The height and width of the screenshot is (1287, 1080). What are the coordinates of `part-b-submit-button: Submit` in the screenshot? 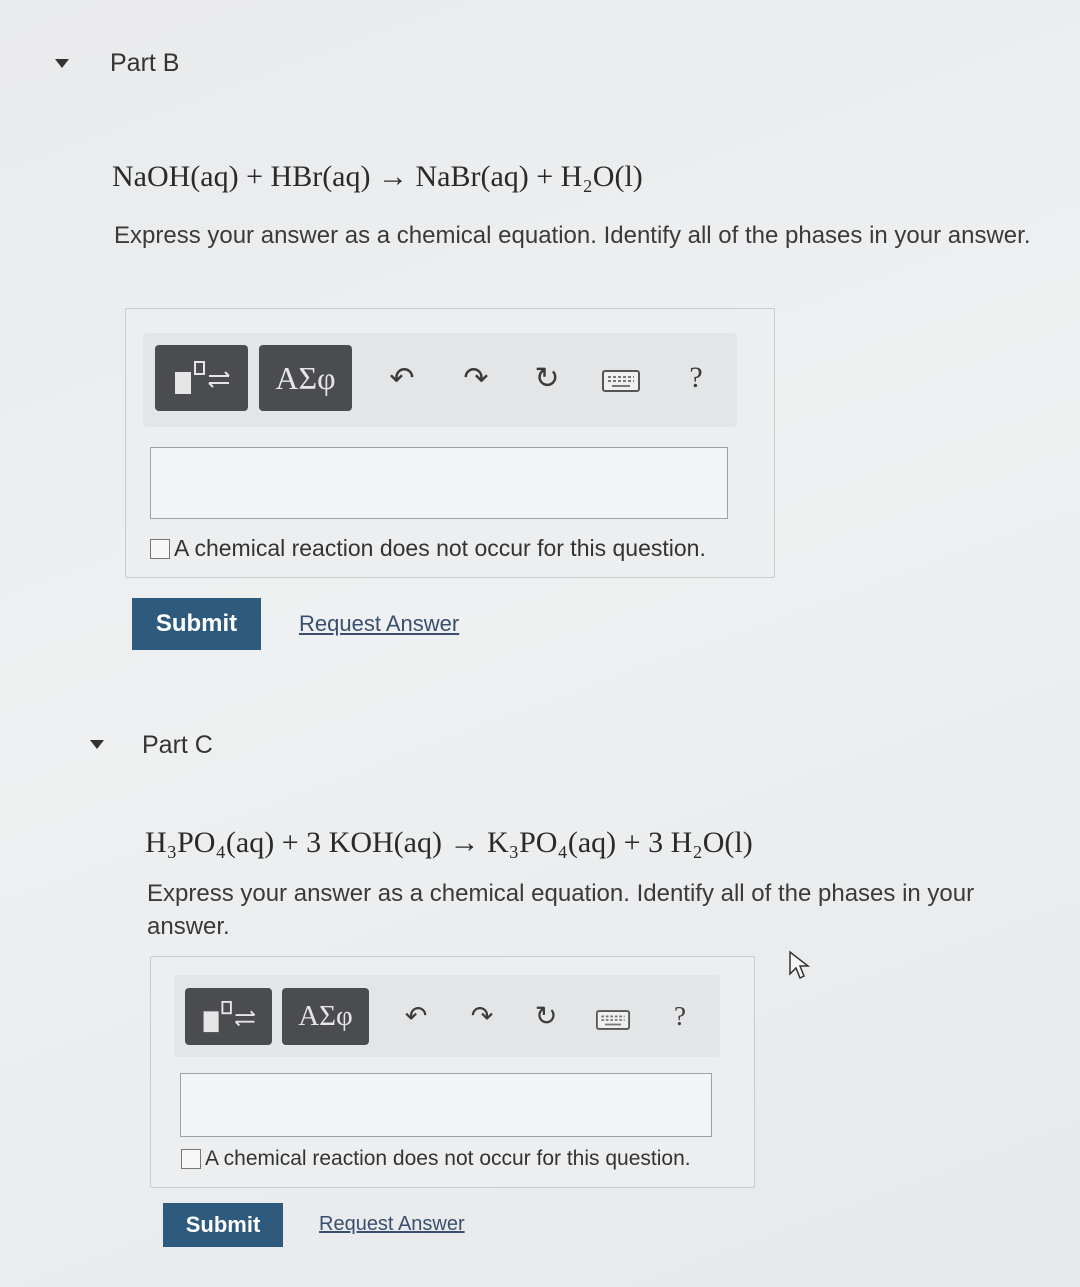 It's located at (196, 624).